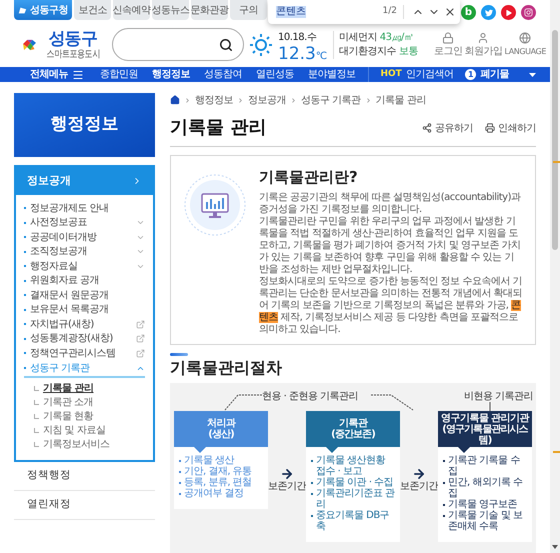 Image resolution: width=560 pixels, height=553 pixels. I want to click on submenu-subitem: 기록정보서비스, so click(93, 445).